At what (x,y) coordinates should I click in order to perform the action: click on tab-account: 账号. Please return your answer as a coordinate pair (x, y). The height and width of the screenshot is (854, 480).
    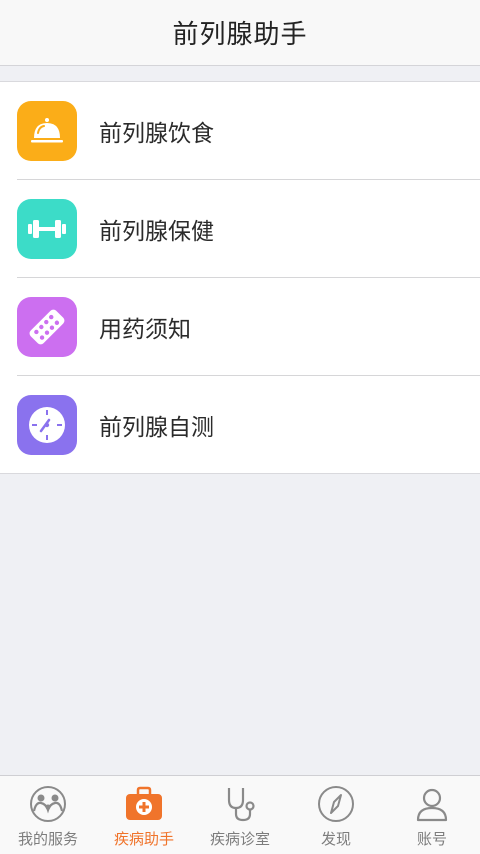
    Looking at the image, I should click on (432, 815).